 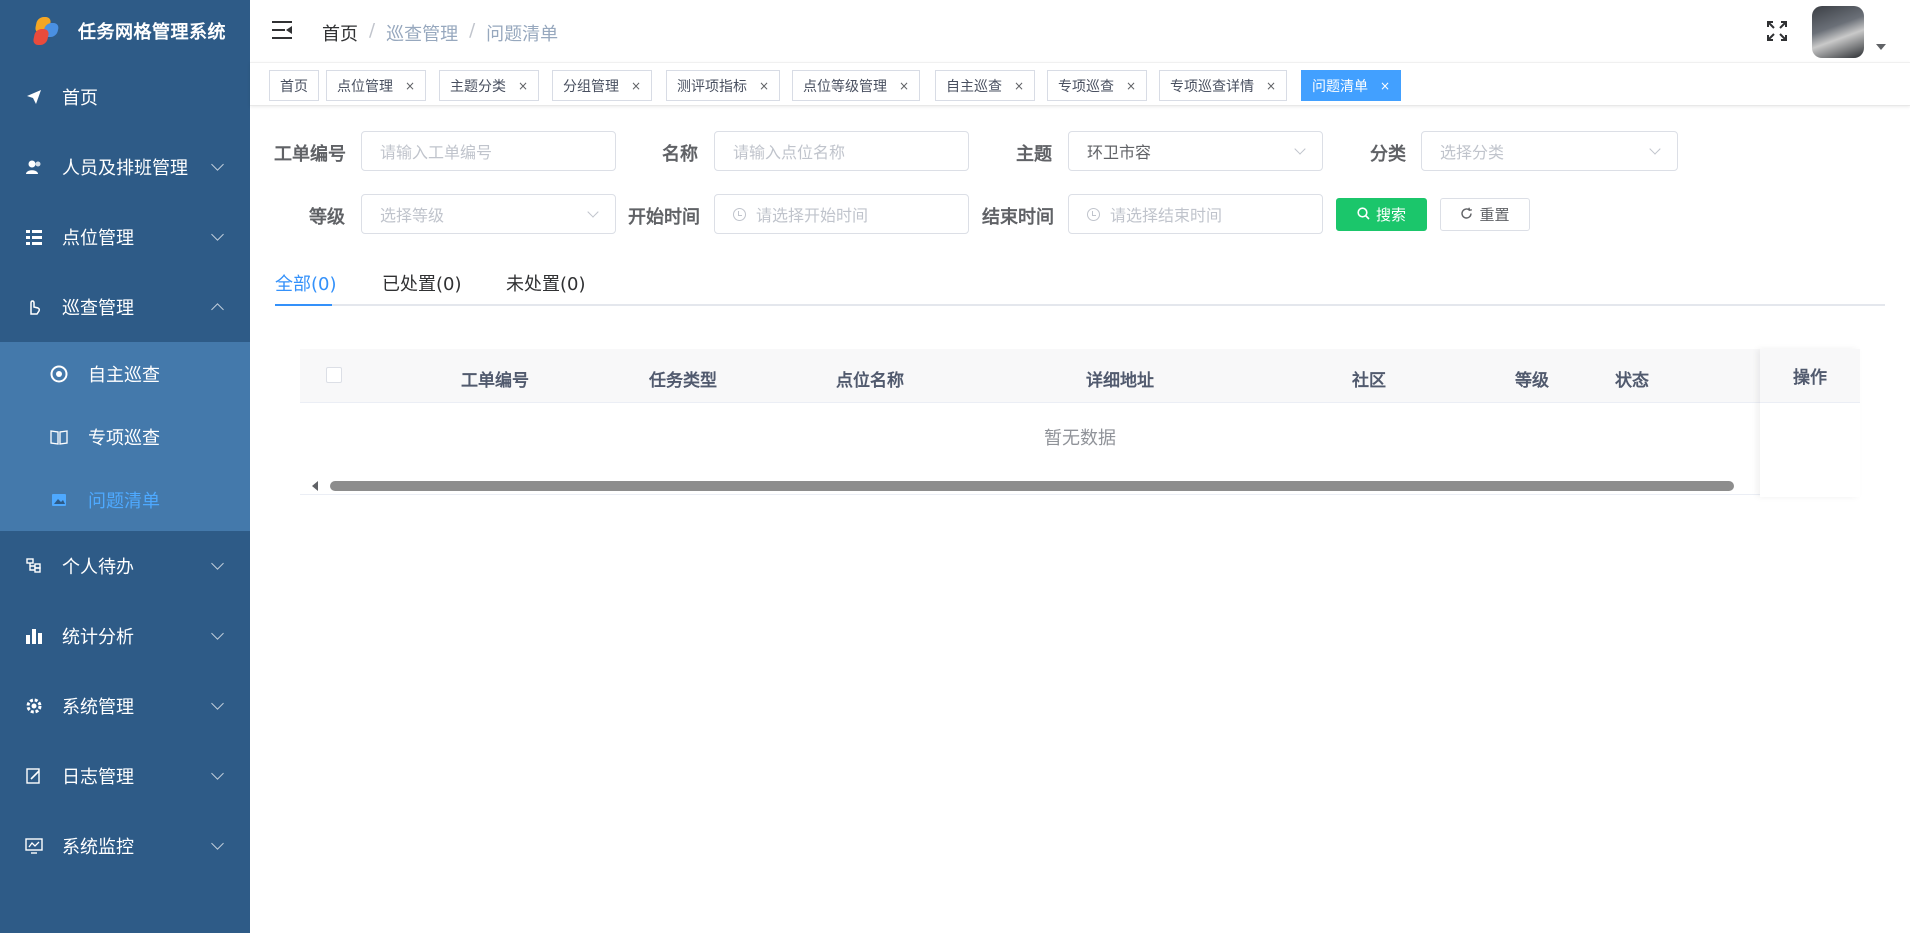 What do you see at coordinates (98, 238) in the screenshot?
I see `sidebar-item-label: 点位管理` at bounding box center [98, 238].